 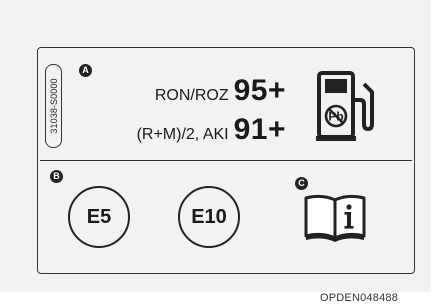 I want to click on fuel-pump-icon: Pb, so click(x=345, y=106).